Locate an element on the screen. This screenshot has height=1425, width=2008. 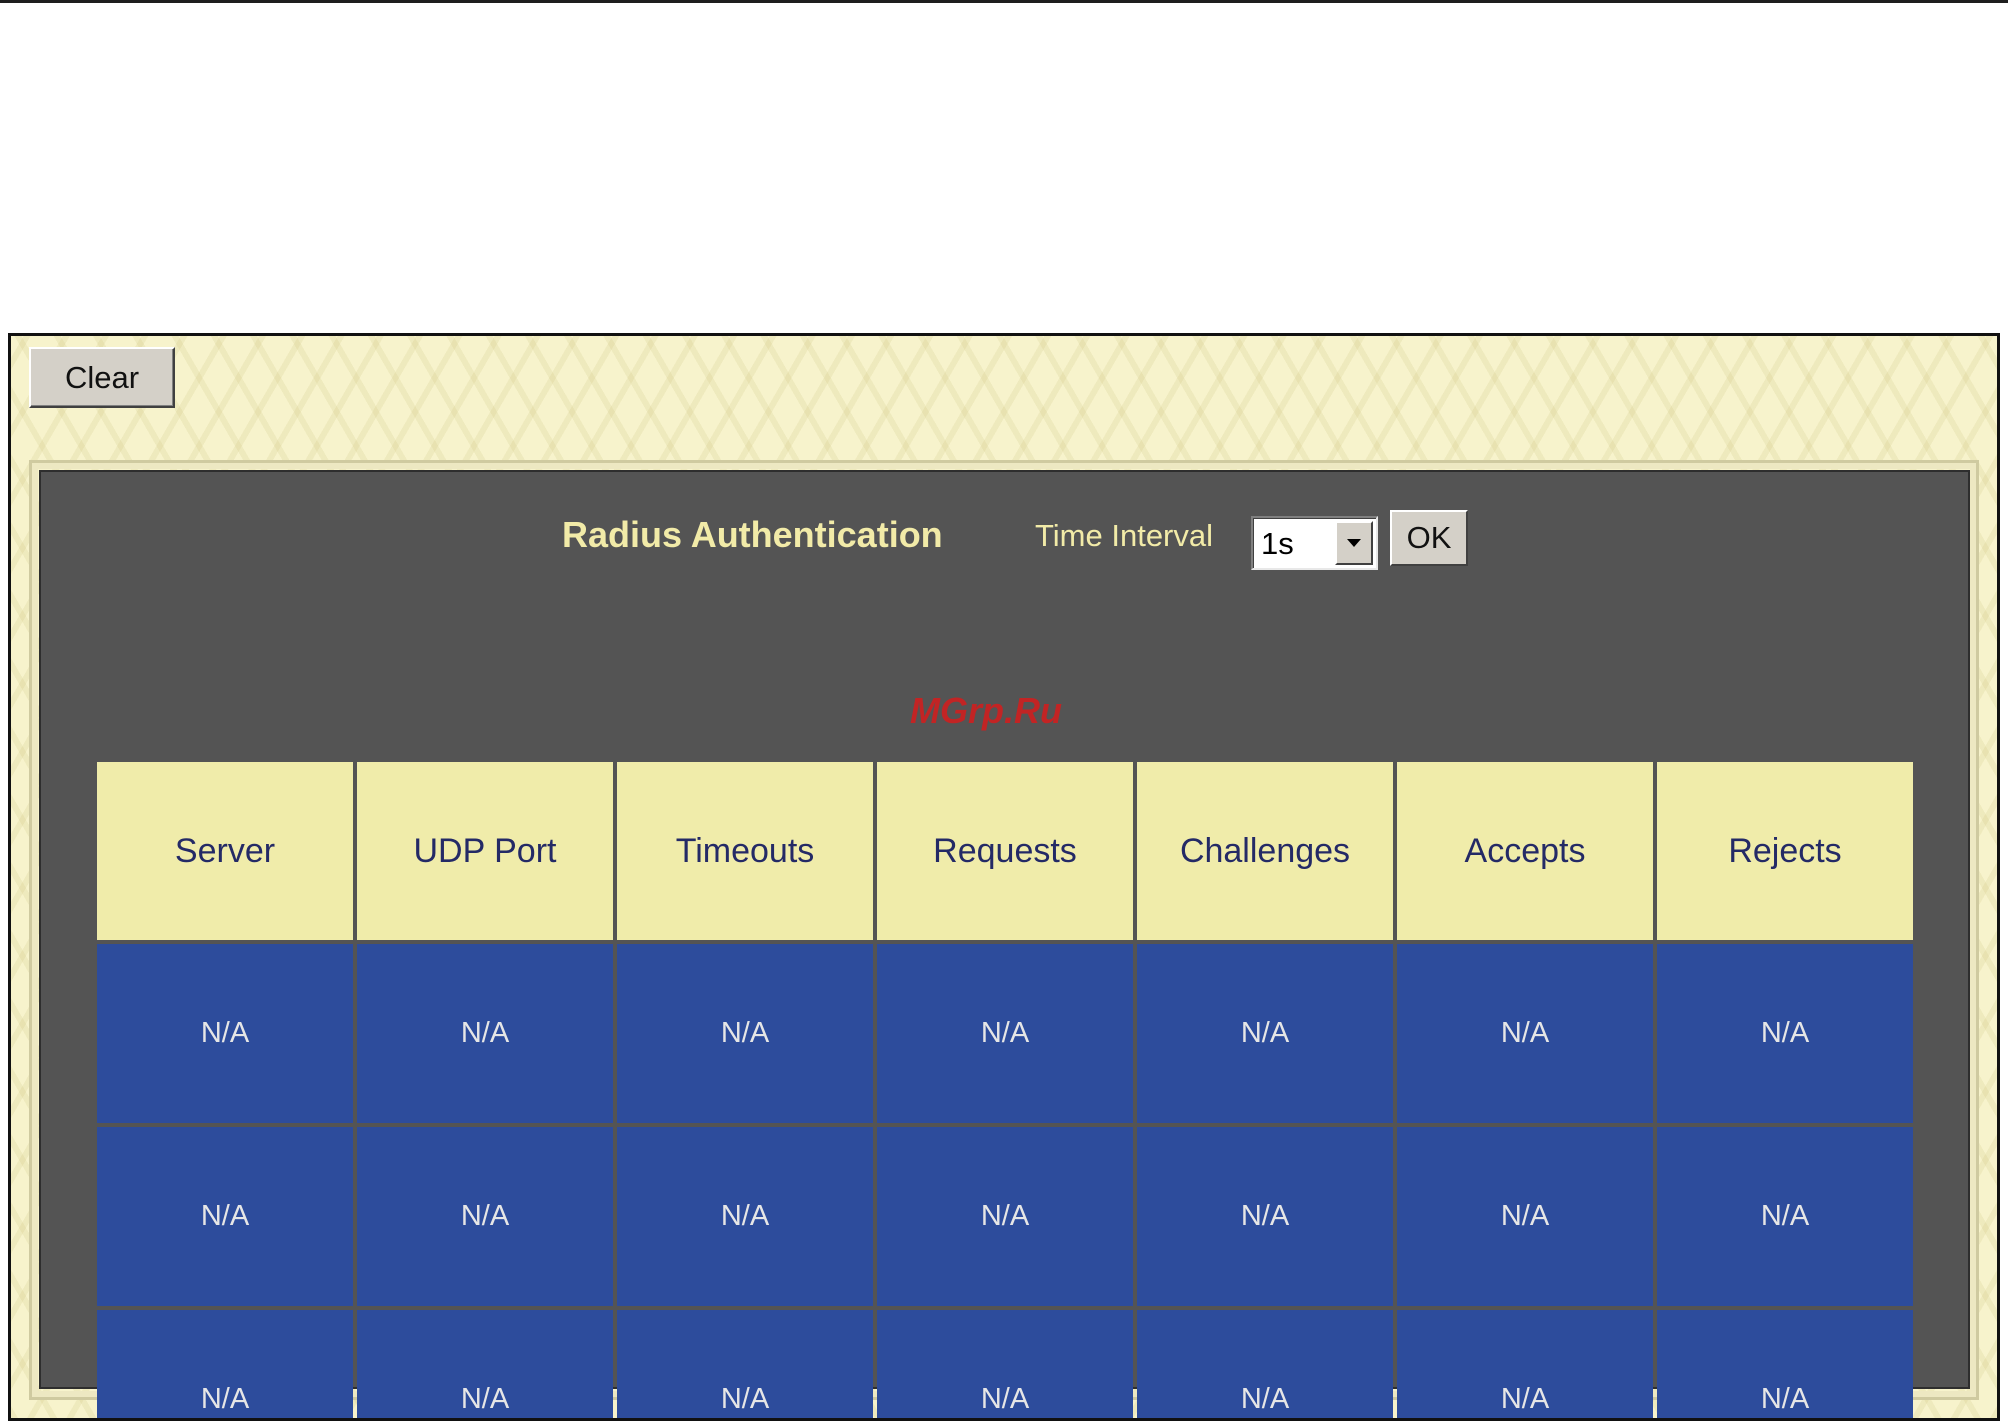
column-header-rejects: Rejects is located at coordinates (1785, 851).